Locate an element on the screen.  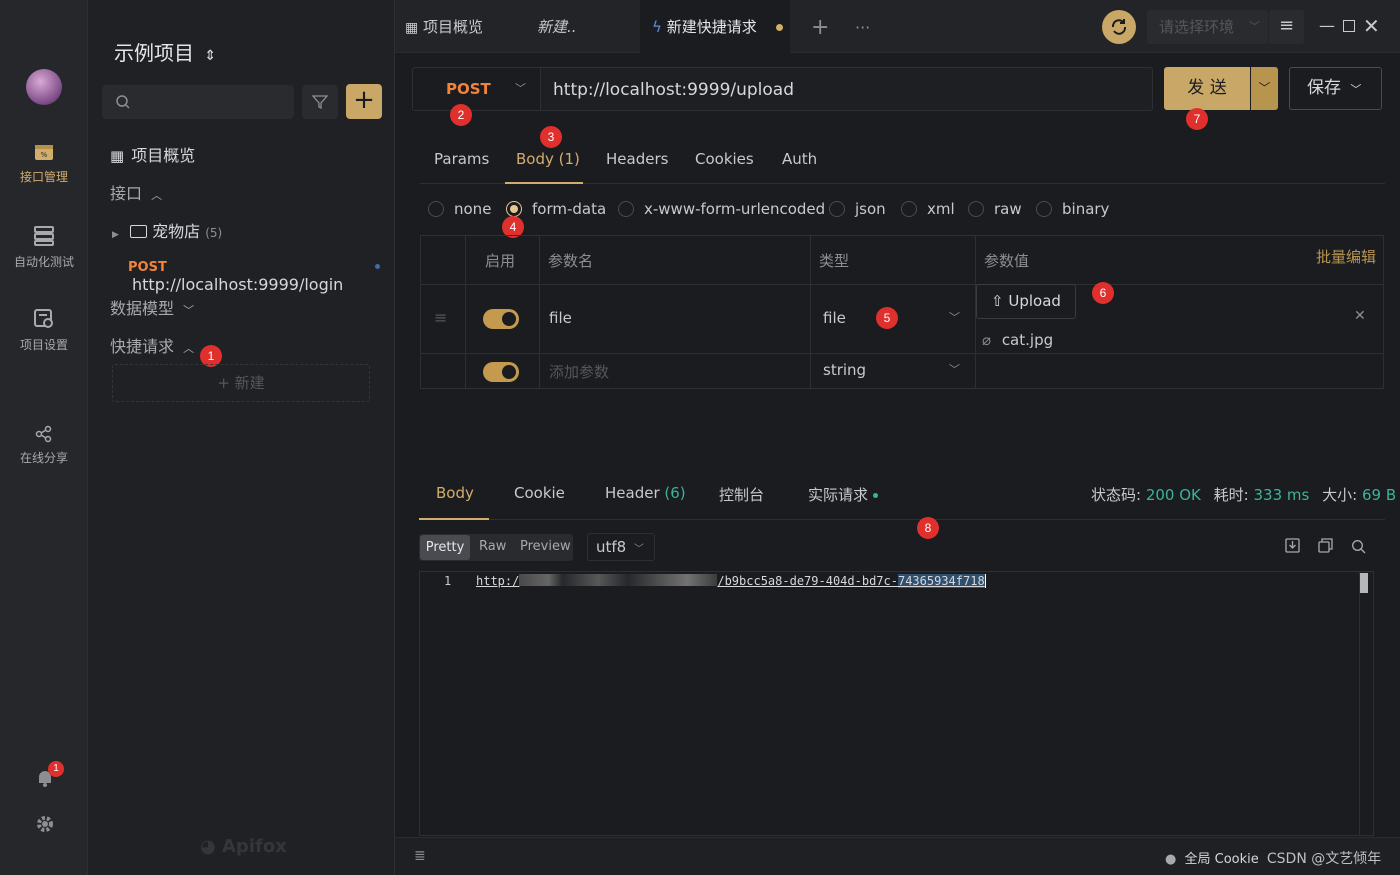
radio-json is located at coordinates (837, 209).